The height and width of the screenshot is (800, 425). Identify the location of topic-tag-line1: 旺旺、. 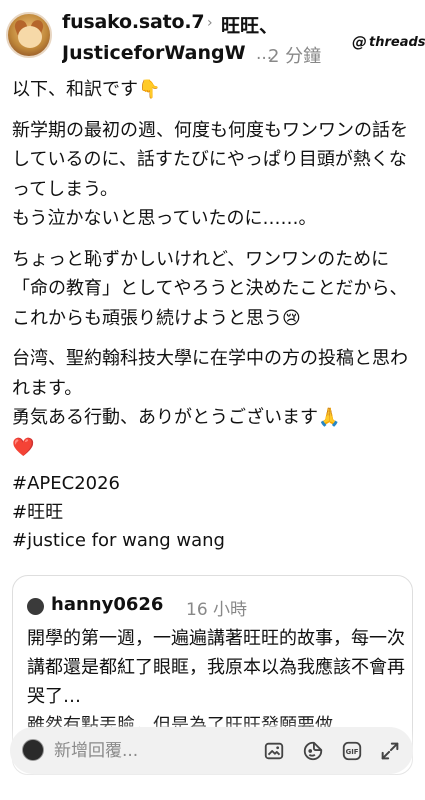
(249, 24).